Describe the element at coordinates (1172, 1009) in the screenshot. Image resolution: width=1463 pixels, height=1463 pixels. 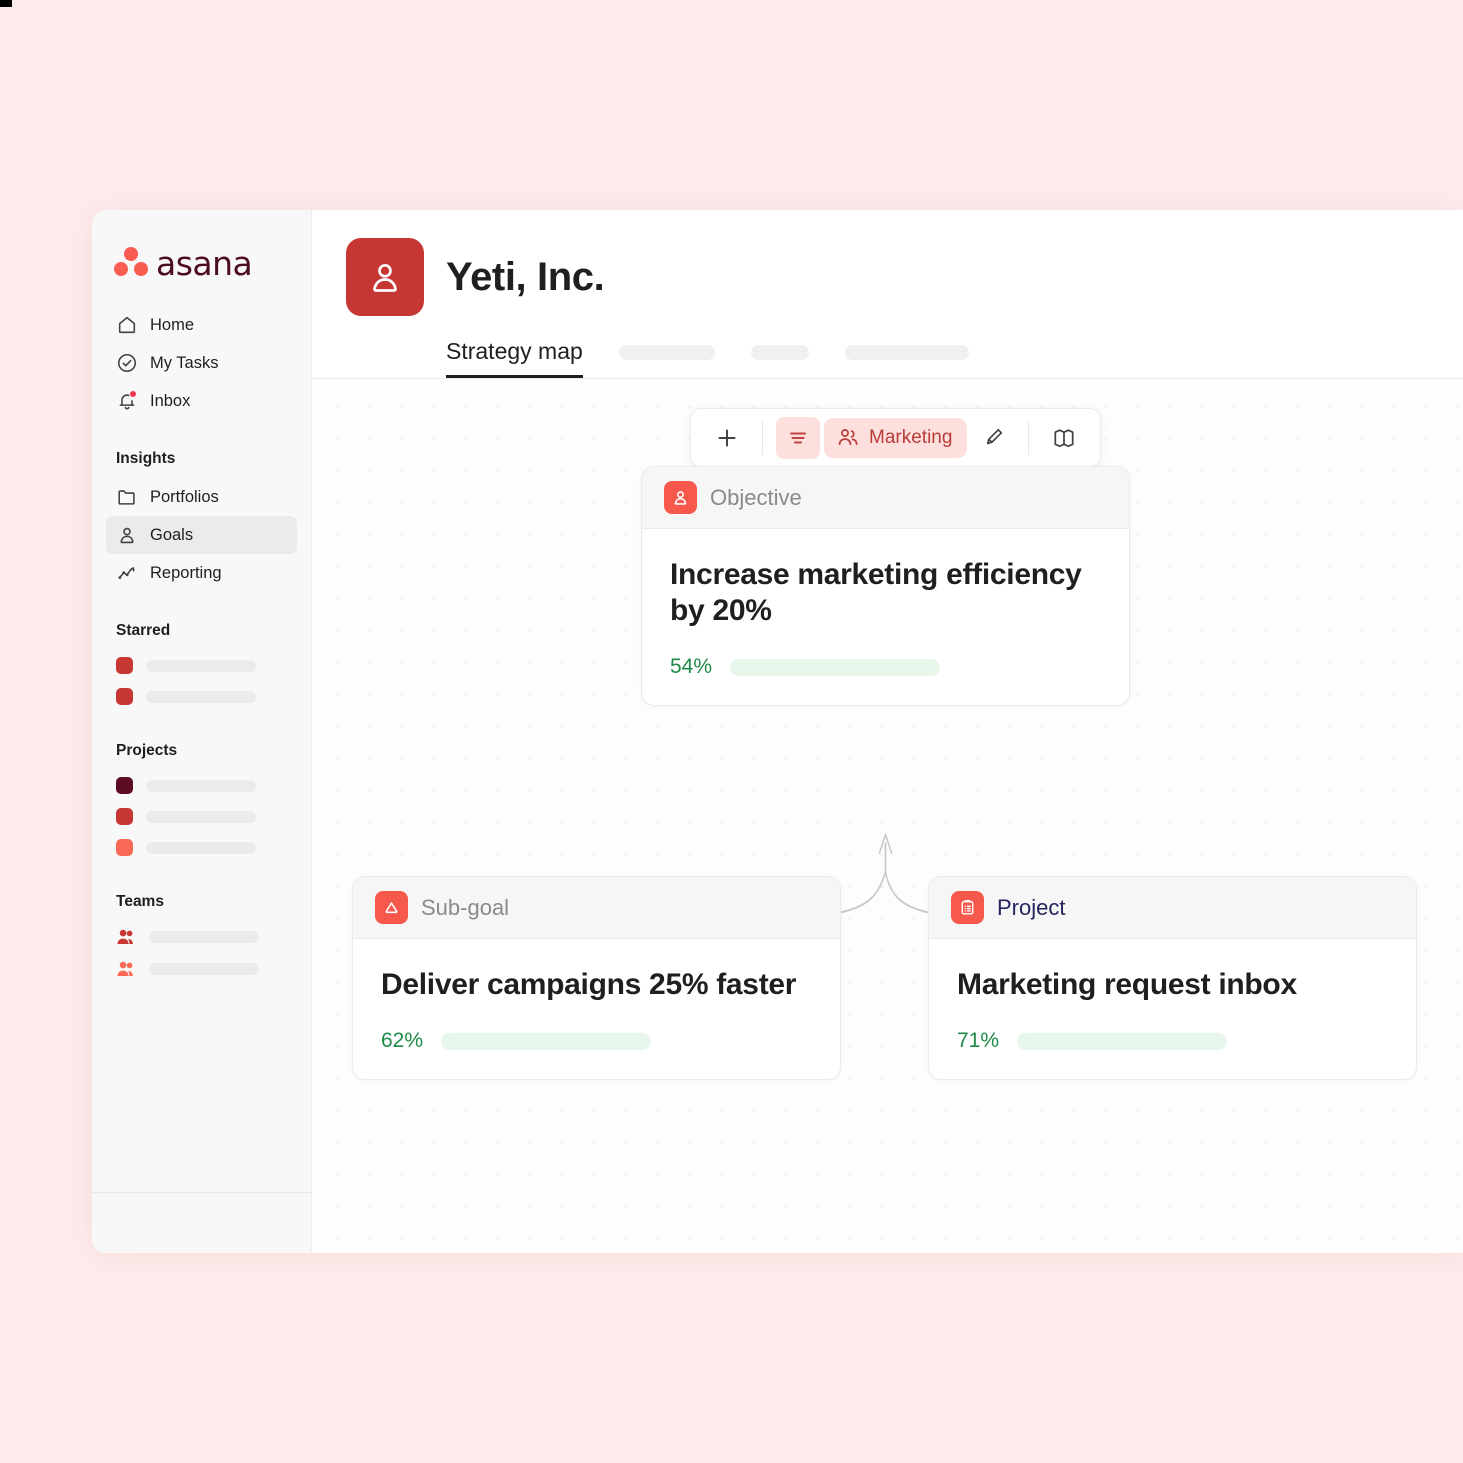
I see `card-body: Marketing request inbox 71%` at that location.